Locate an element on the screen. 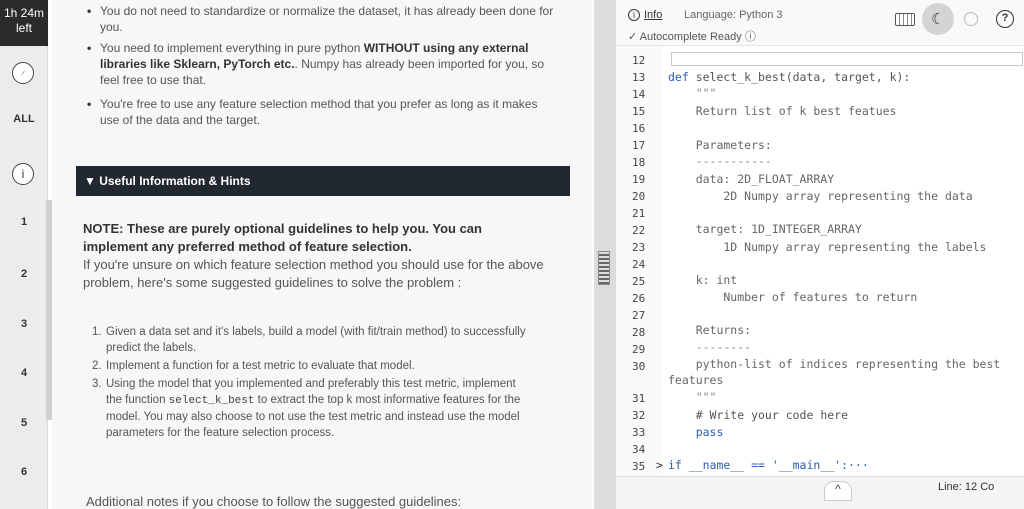  code-line: # Write your code here is located at coordinates (758, 415).